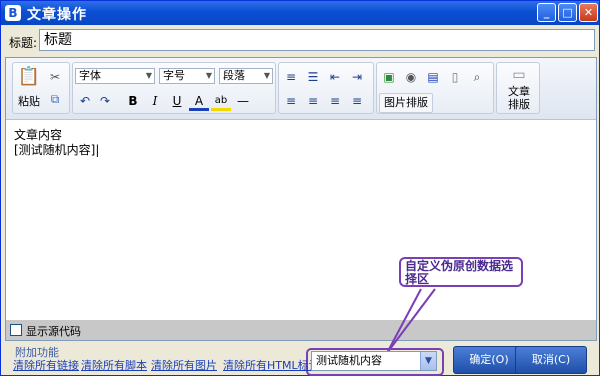  Describe the element at coordinates (313, 101) in the screenshot. I see `align-center-icon: ≡` at that location.